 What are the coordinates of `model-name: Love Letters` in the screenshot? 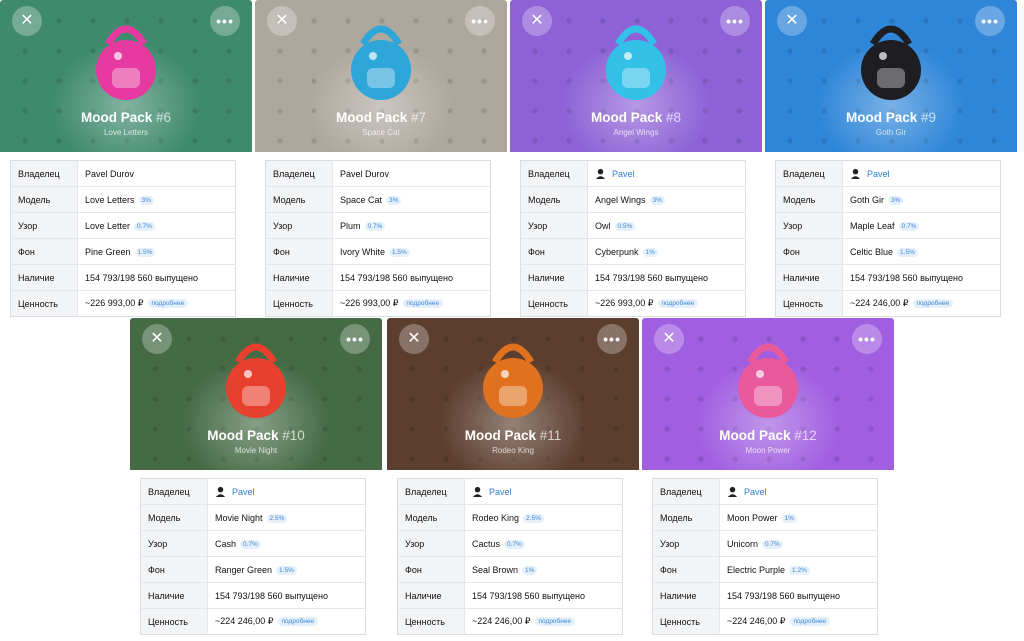 It's located at (110, 199).